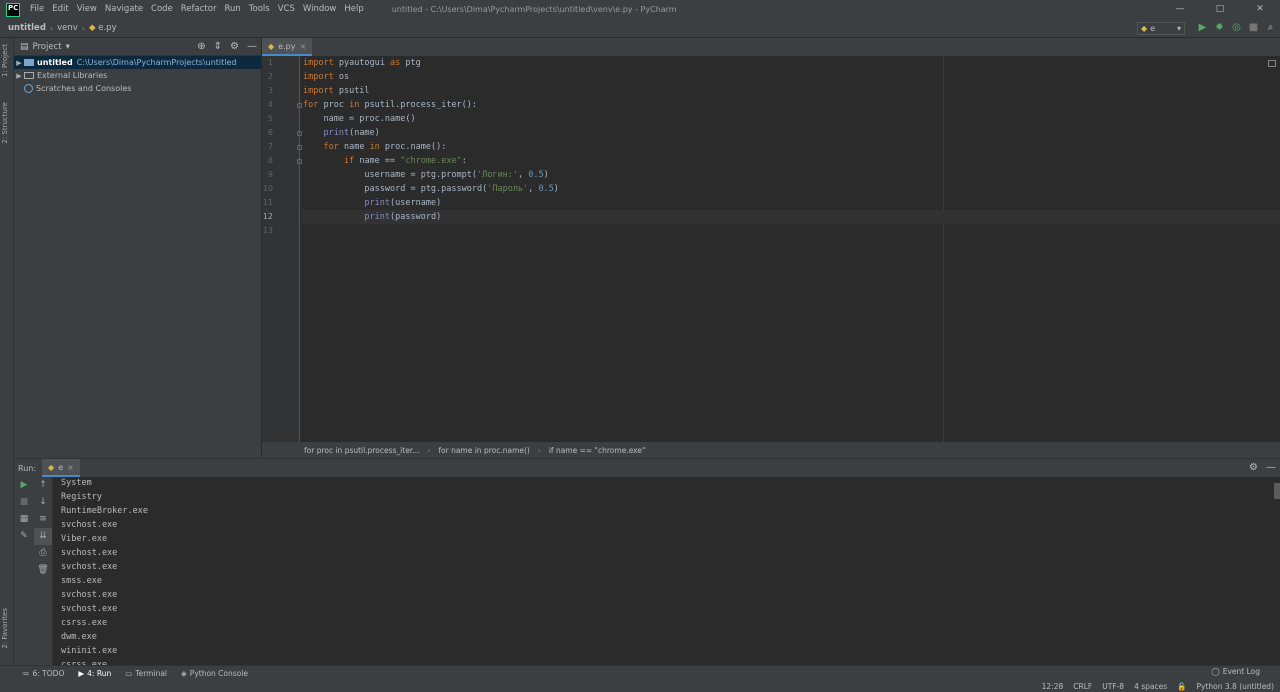 Image resolution: width=1280 pixels, height=692 pixels. What do you see at coordinates (326, 77) in the screenshot?
I see `code-line: import os` at bounding box center [326, 77].